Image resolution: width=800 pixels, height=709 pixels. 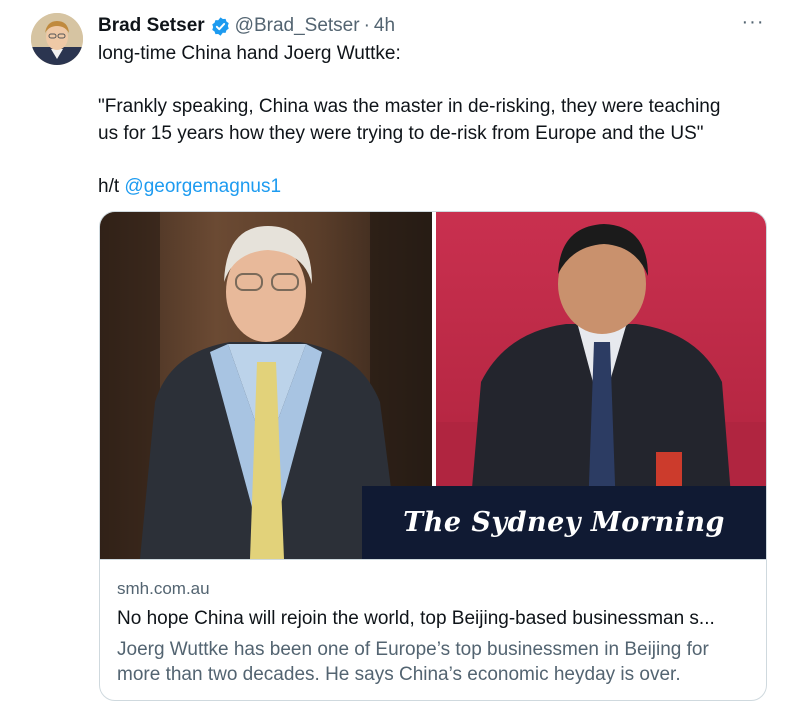 I want to click on avatar, so click(x=57, y=39).